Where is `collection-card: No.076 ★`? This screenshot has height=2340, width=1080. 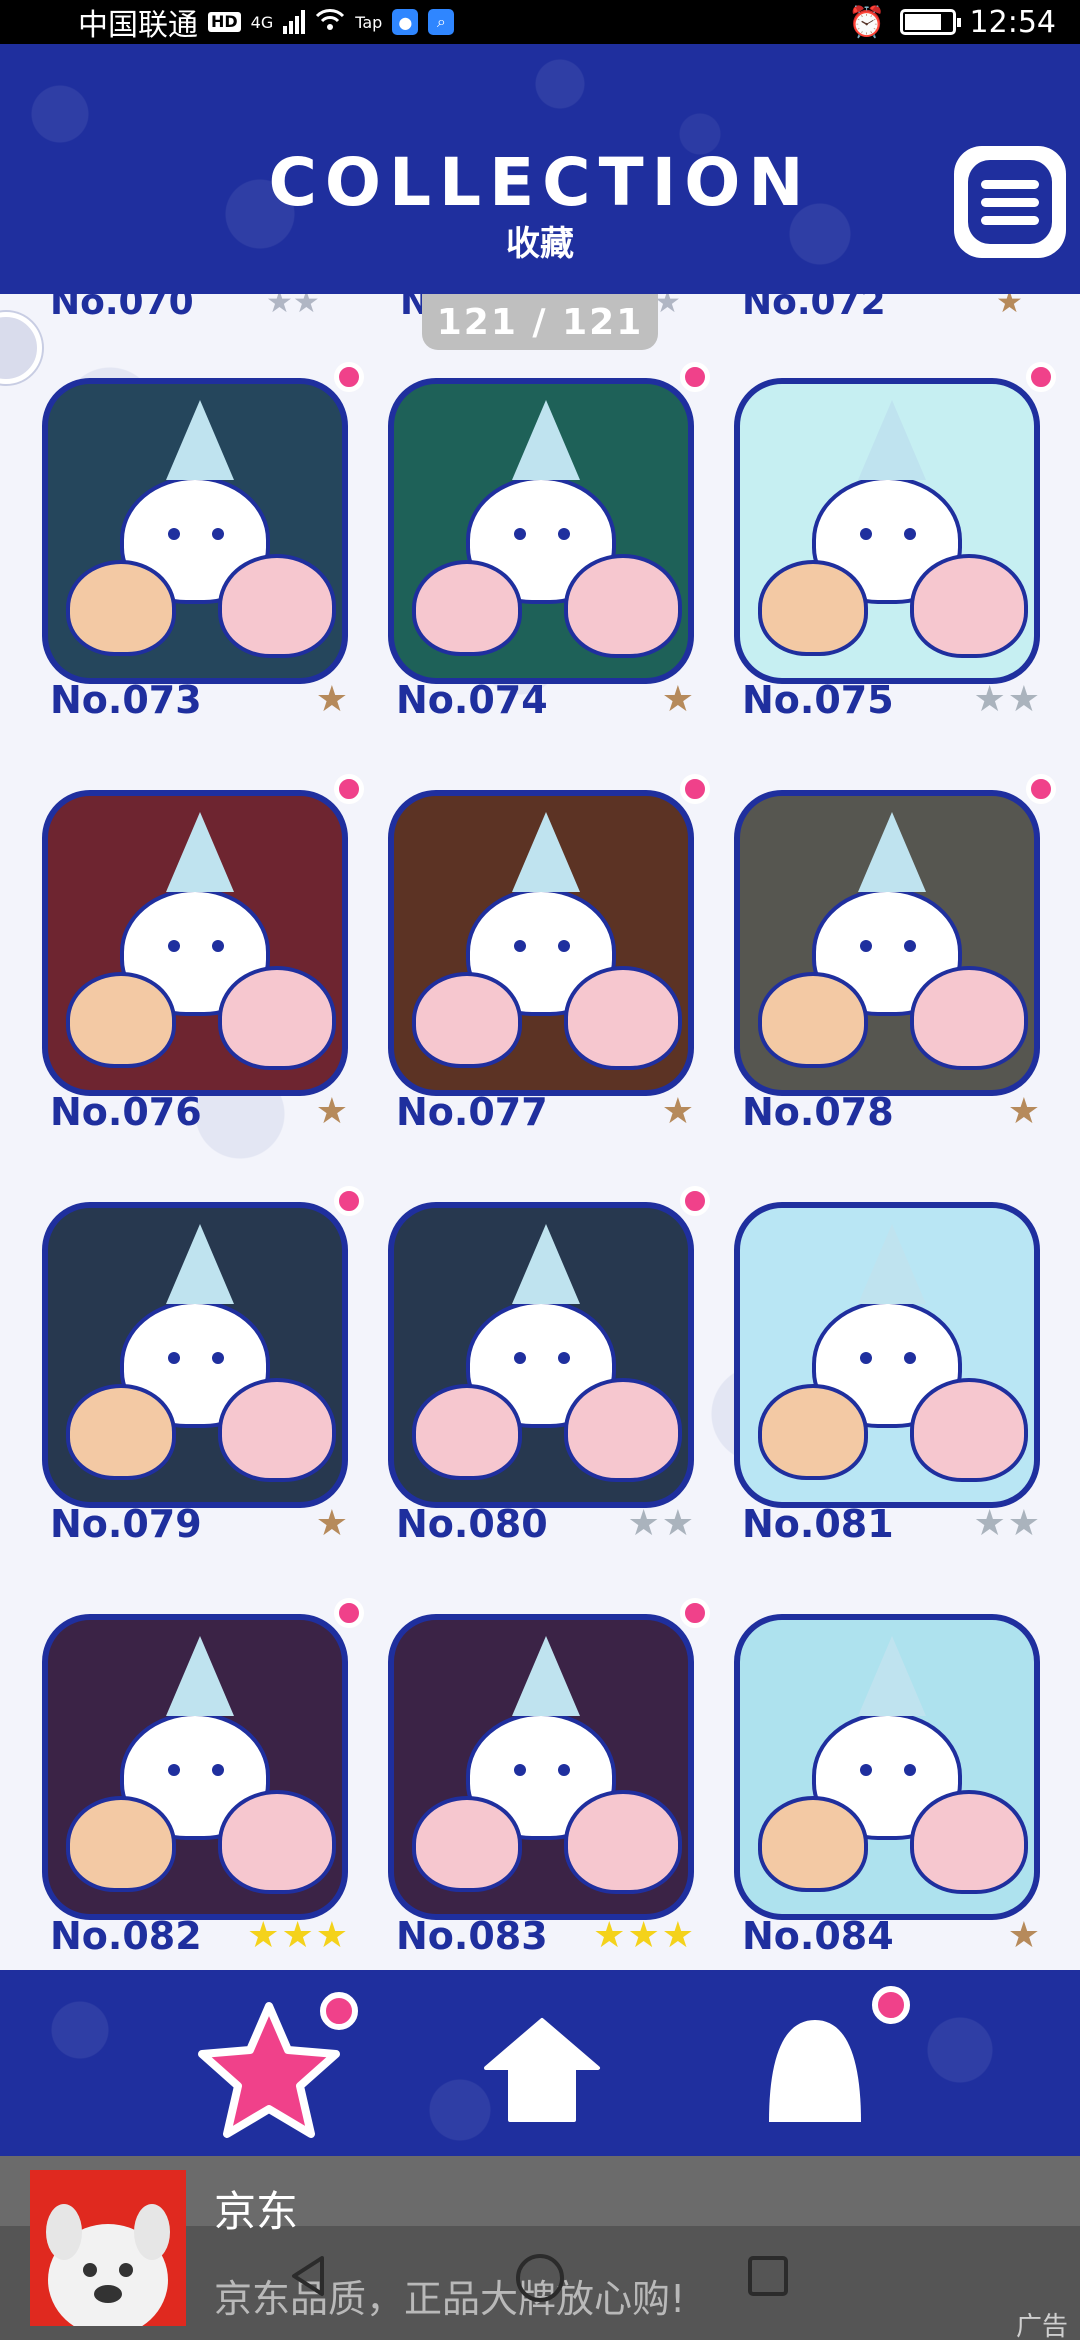 collection-card: No.076 ★ is located at coordinates (203, 958).